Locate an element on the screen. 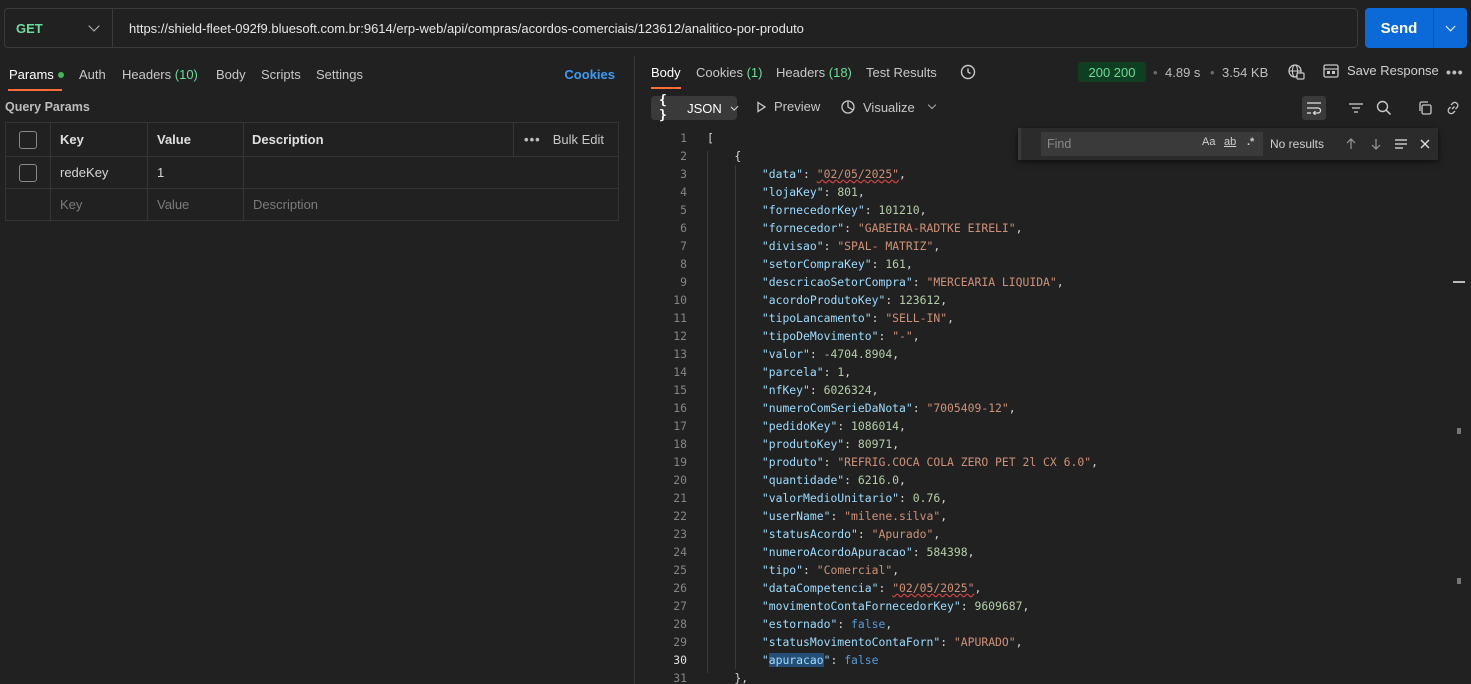  response-time: 4.89 s is located at coordinates (1182, 72).